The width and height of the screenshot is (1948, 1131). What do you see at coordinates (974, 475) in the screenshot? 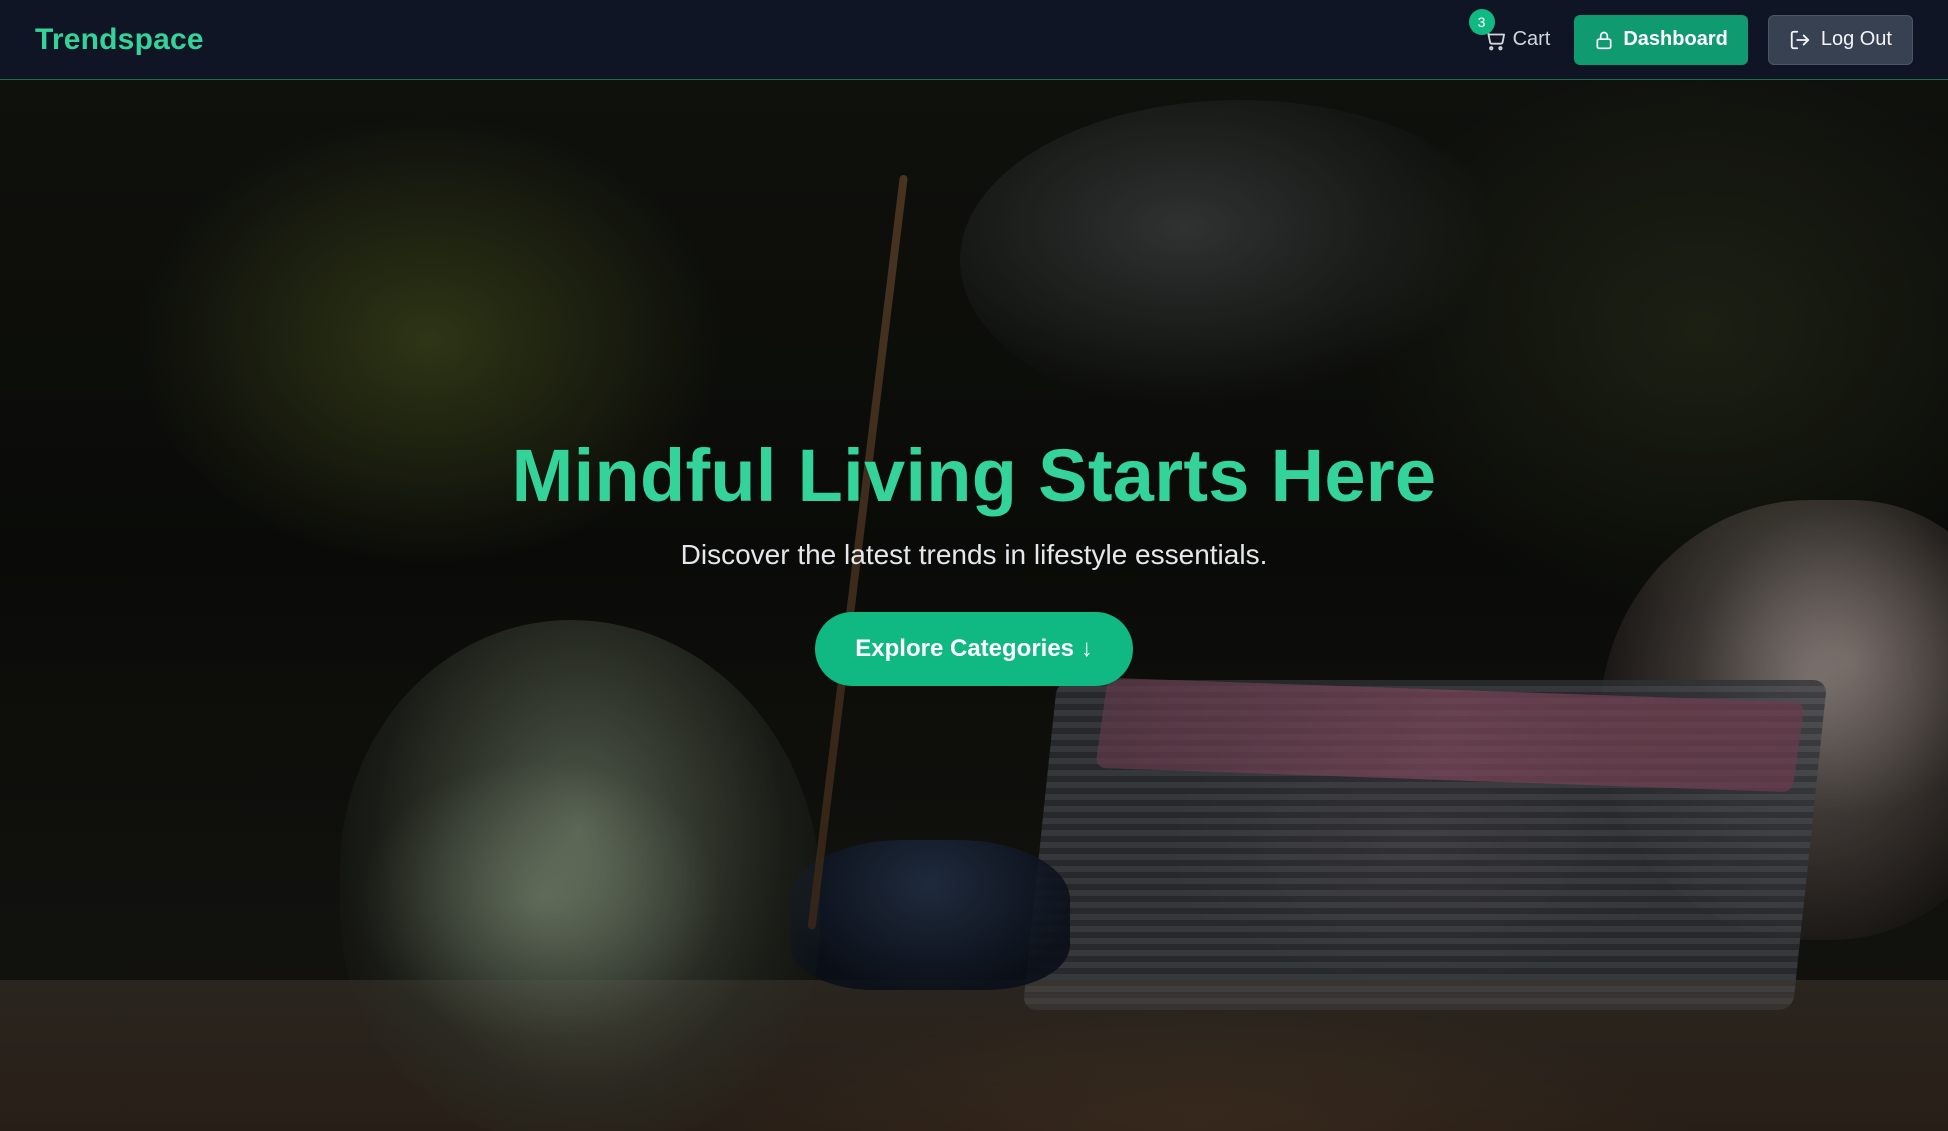
I see `hero-title: Mindful Living Starts Here` at bounding box center [974, 475].